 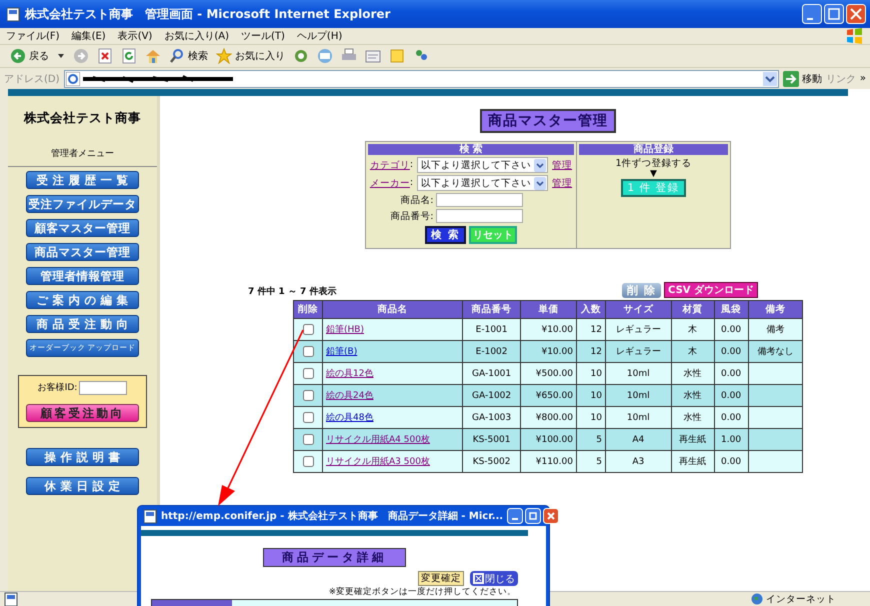 I want to click on menu-item: 編集(E), so click(x=89, y=36).